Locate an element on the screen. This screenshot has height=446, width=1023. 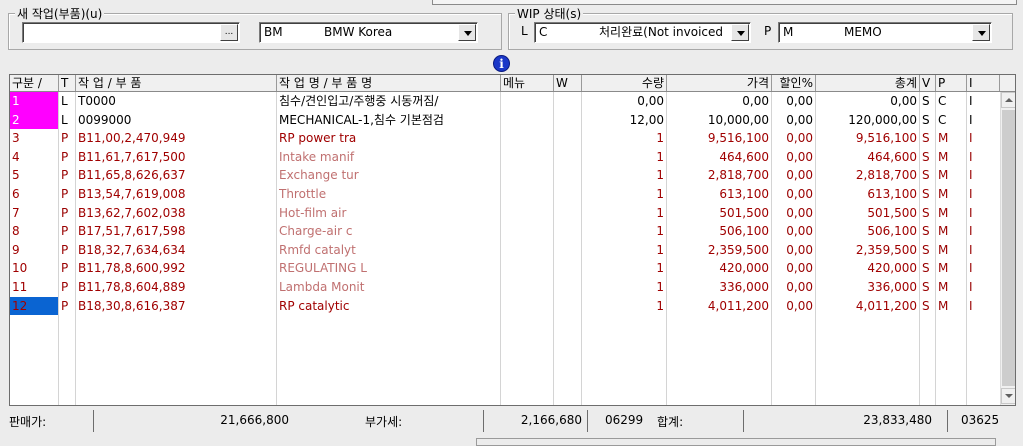
cell-total: 9,516,100 is located at coordinates (886, 138).